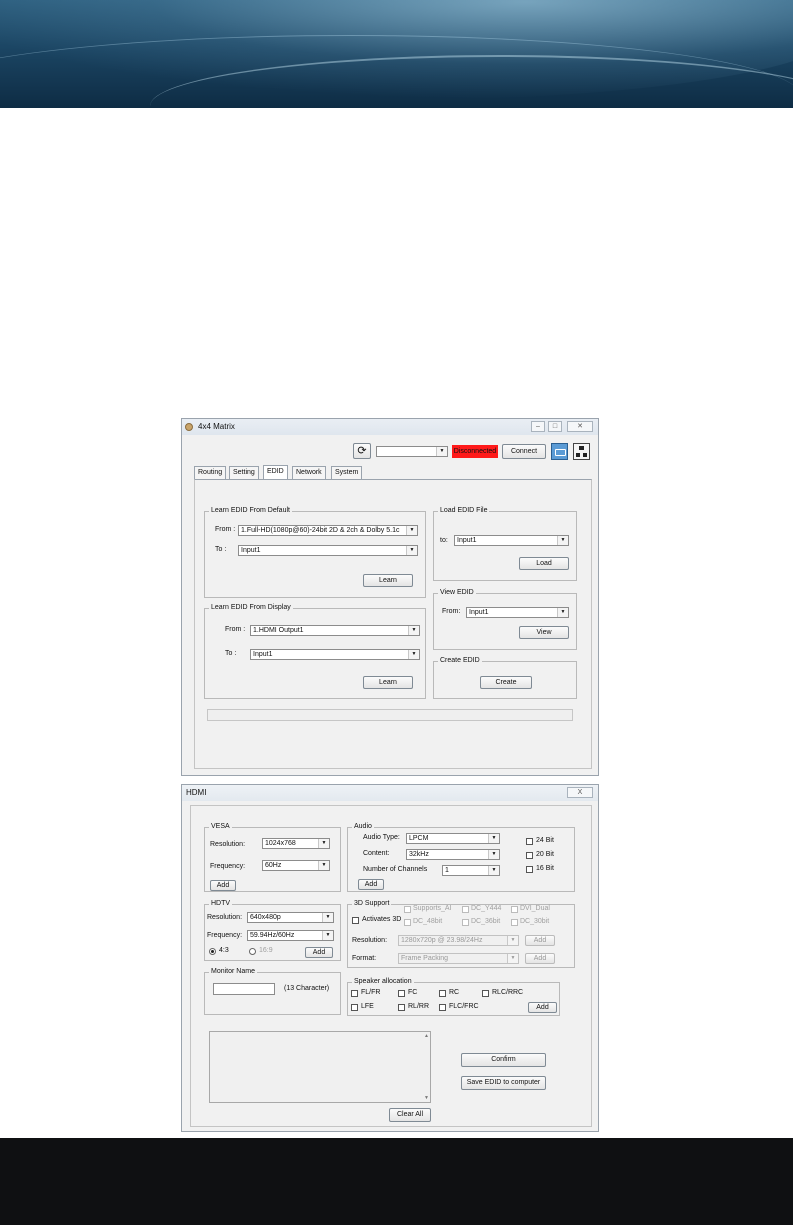 The width and height of the screenshot is (793, 1225). What do you see at coordinates (465, 922) in the screenshot?
I see `dc-36bit-checkbox` at bounding box center [465, 922].